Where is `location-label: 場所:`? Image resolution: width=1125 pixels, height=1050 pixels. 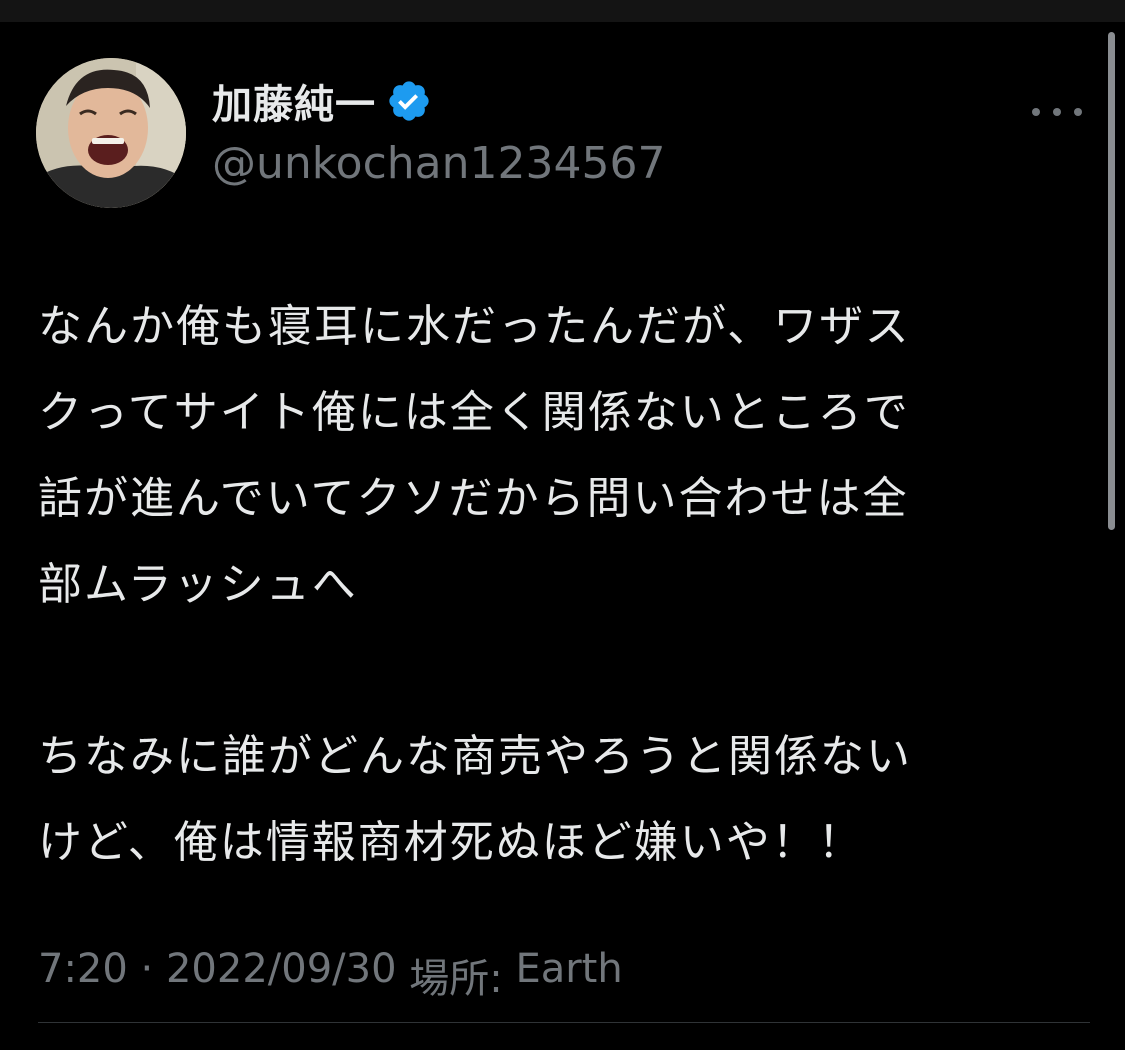 location-label: 場所: is located at coordinates (456, 979).